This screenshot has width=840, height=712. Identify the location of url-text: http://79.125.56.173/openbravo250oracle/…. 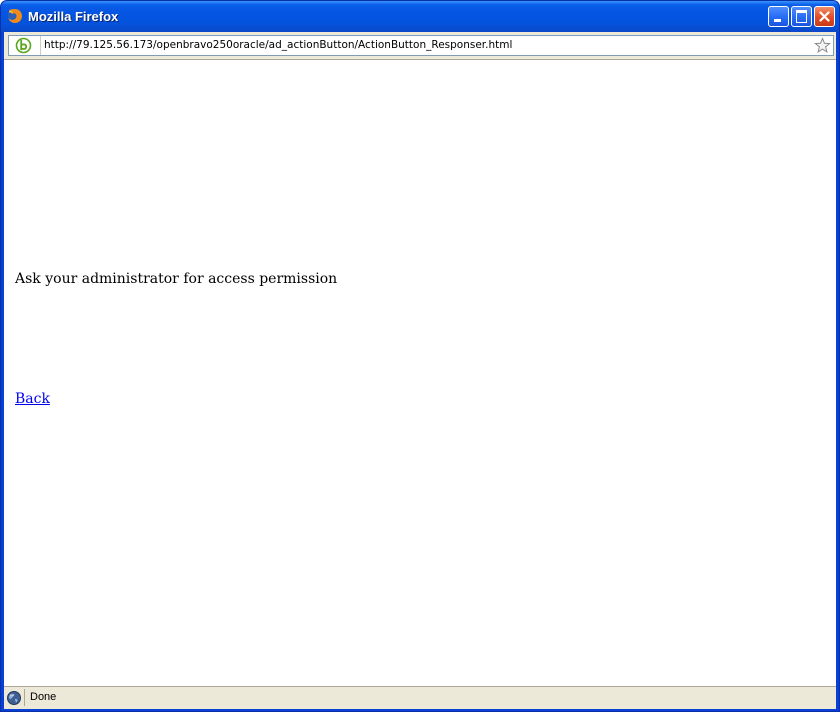
(278, 45).